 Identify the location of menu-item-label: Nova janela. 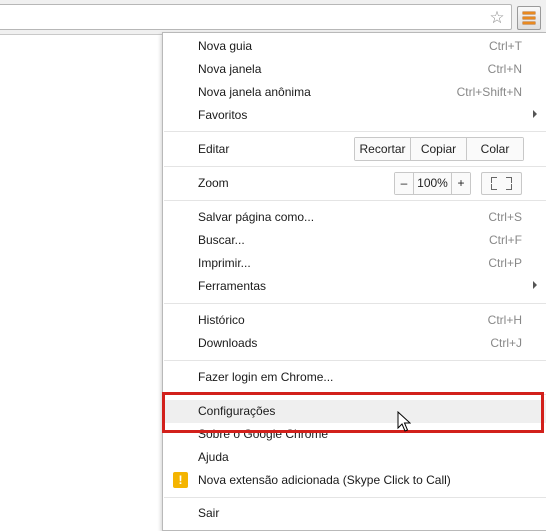
(230, 69).